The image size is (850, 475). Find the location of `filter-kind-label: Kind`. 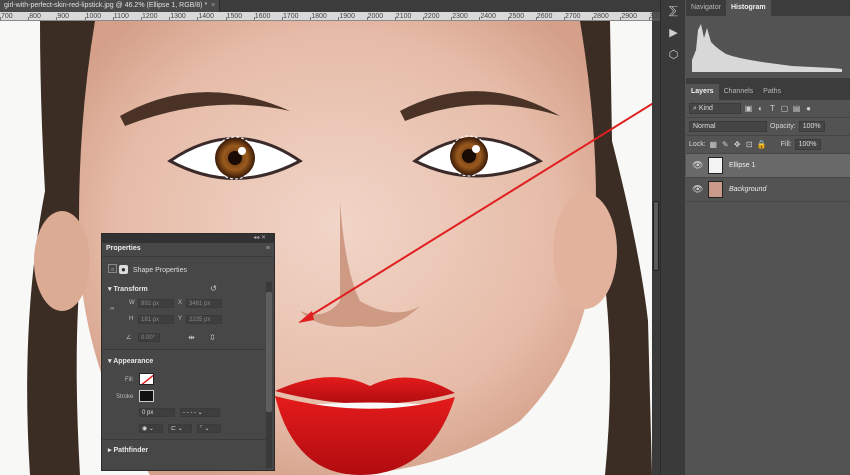

filter-kind-label: Kind is located at coordinates (705, 108).